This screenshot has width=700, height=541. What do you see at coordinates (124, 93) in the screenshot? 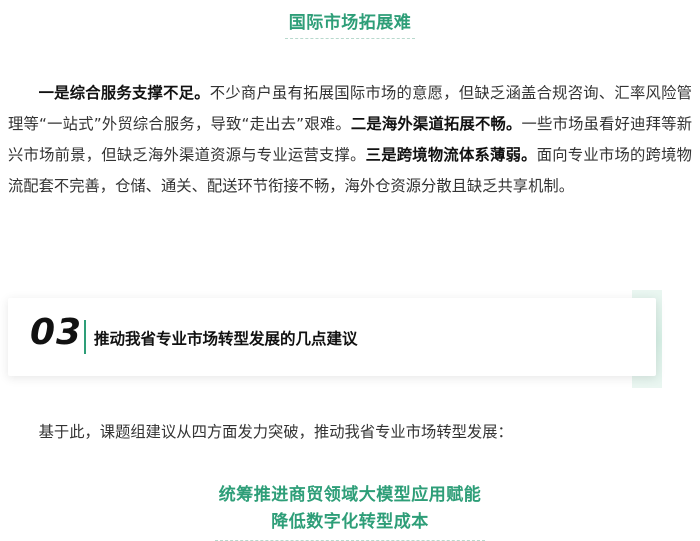
I see `point-1-bold: 一是综合服务支撑不足。` at bounding box center [124, 93].